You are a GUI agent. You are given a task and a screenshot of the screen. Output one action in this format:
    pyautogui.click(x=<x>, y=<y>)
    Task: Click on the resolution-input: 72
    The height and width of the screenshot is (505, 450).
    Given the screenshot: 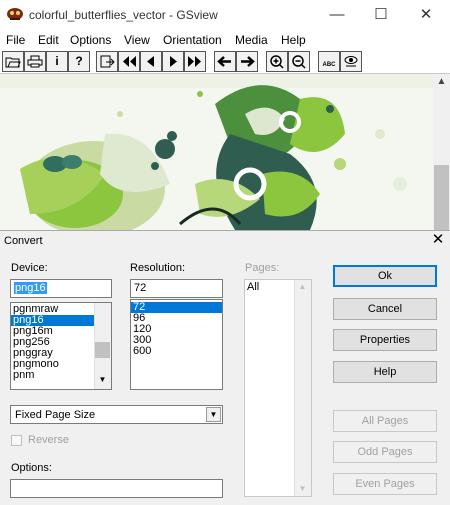 What is the action you would take?
    pyautogui.click(x=176, y=288)
    